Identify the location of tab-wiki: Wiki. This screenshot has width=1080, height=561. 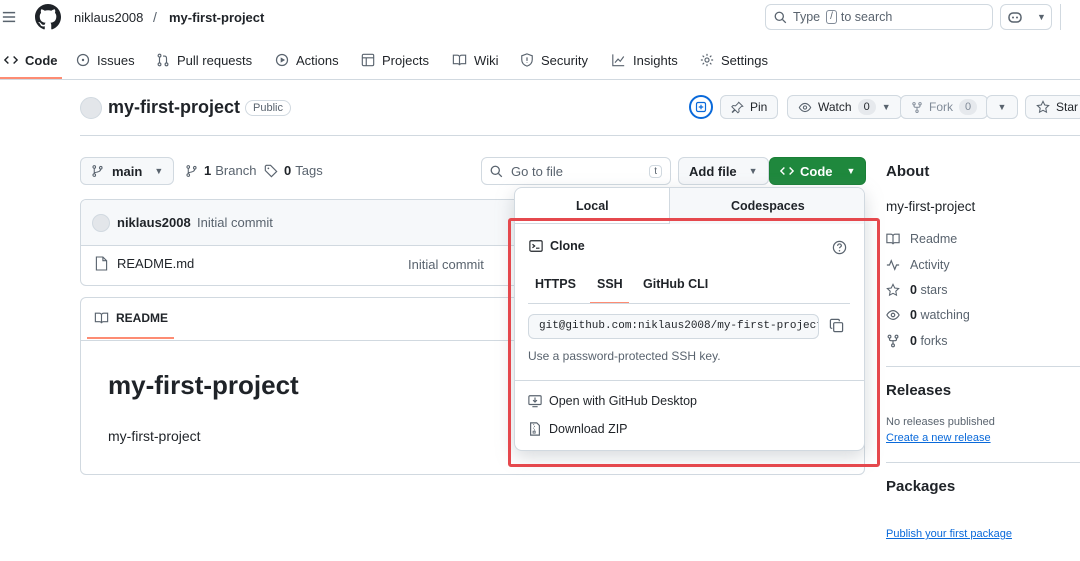
(475, 60).